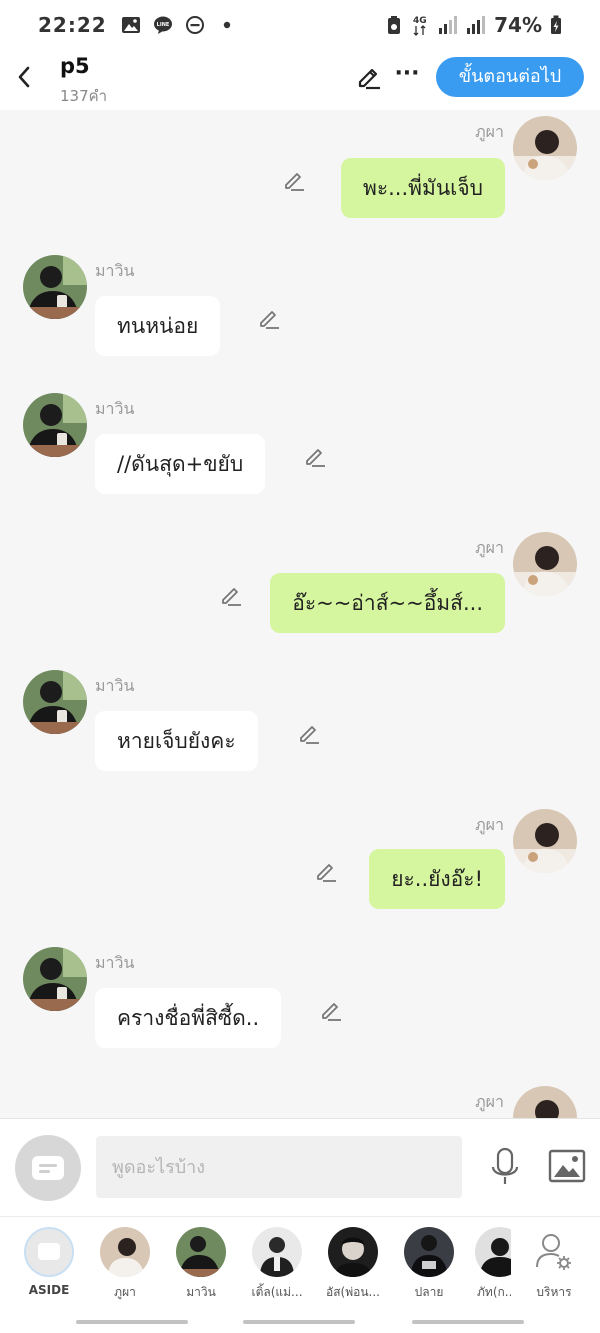 This screenshot has width=600, height=1333. Describe the element at coordinates (510, 77) in the screenshot. I see `next-step-button: ขั้นตอนต่อไป` at that location.